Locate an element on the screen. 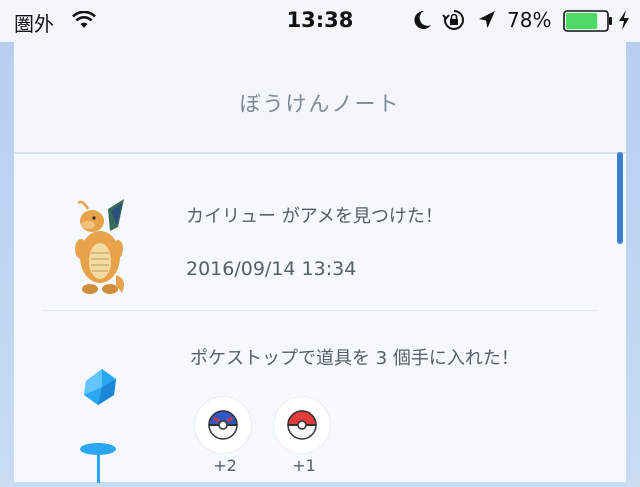  entry-message: ポケストップで道具を 3 個手に入れた！ is located at coordinates (354, 358).